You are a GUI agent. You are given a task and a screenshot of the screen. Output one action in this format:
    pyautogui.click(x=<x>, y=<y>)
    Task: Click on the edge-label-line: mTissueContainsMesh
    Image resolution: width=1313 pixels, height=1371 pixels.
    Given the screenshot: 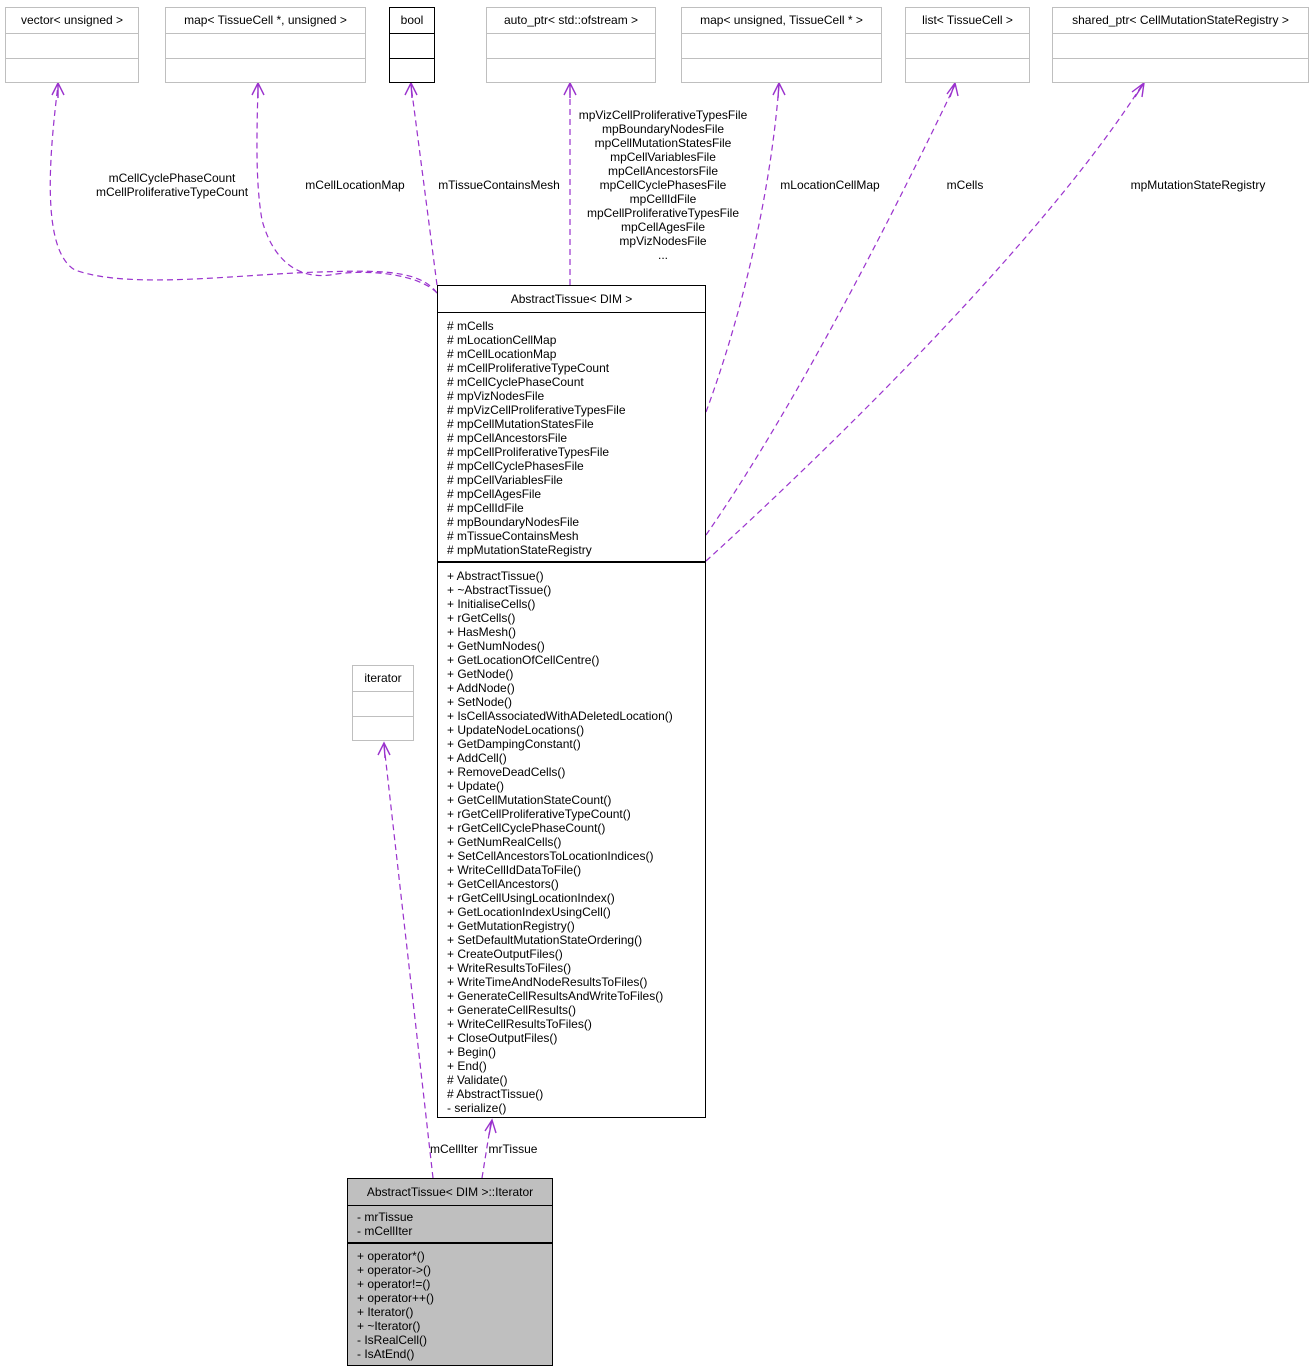 What is the action you would take?
    pyautogui.click(x=499, y=185)
    